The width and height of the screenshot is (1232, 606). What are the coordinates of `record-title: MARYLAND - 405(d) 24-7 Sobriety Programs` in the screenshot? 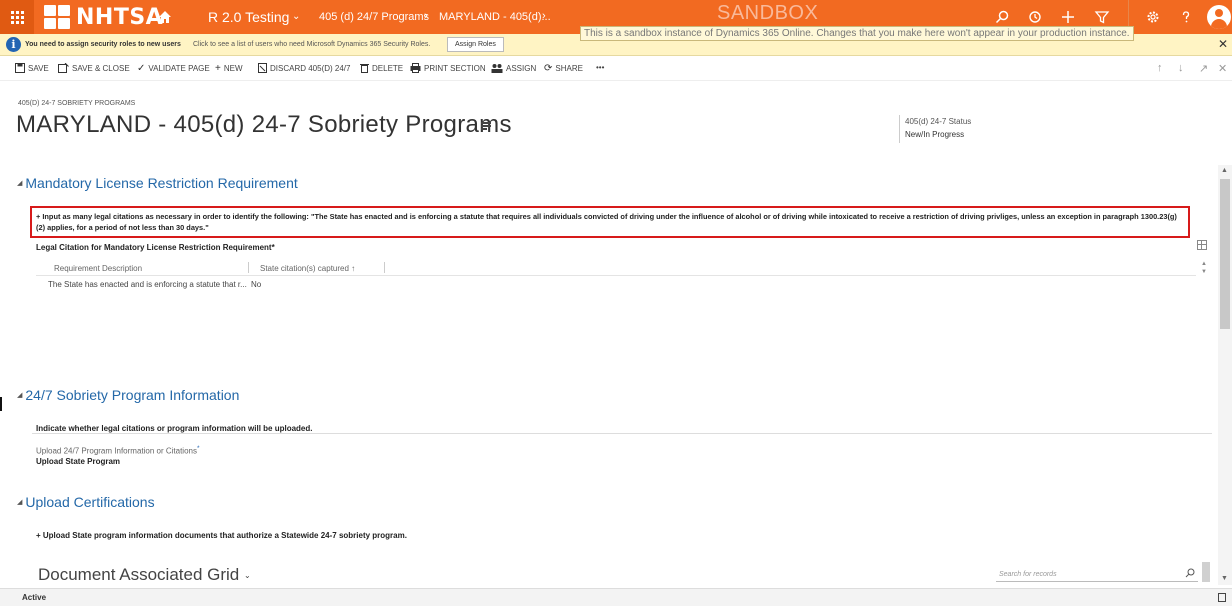 It's located at (264, 124).